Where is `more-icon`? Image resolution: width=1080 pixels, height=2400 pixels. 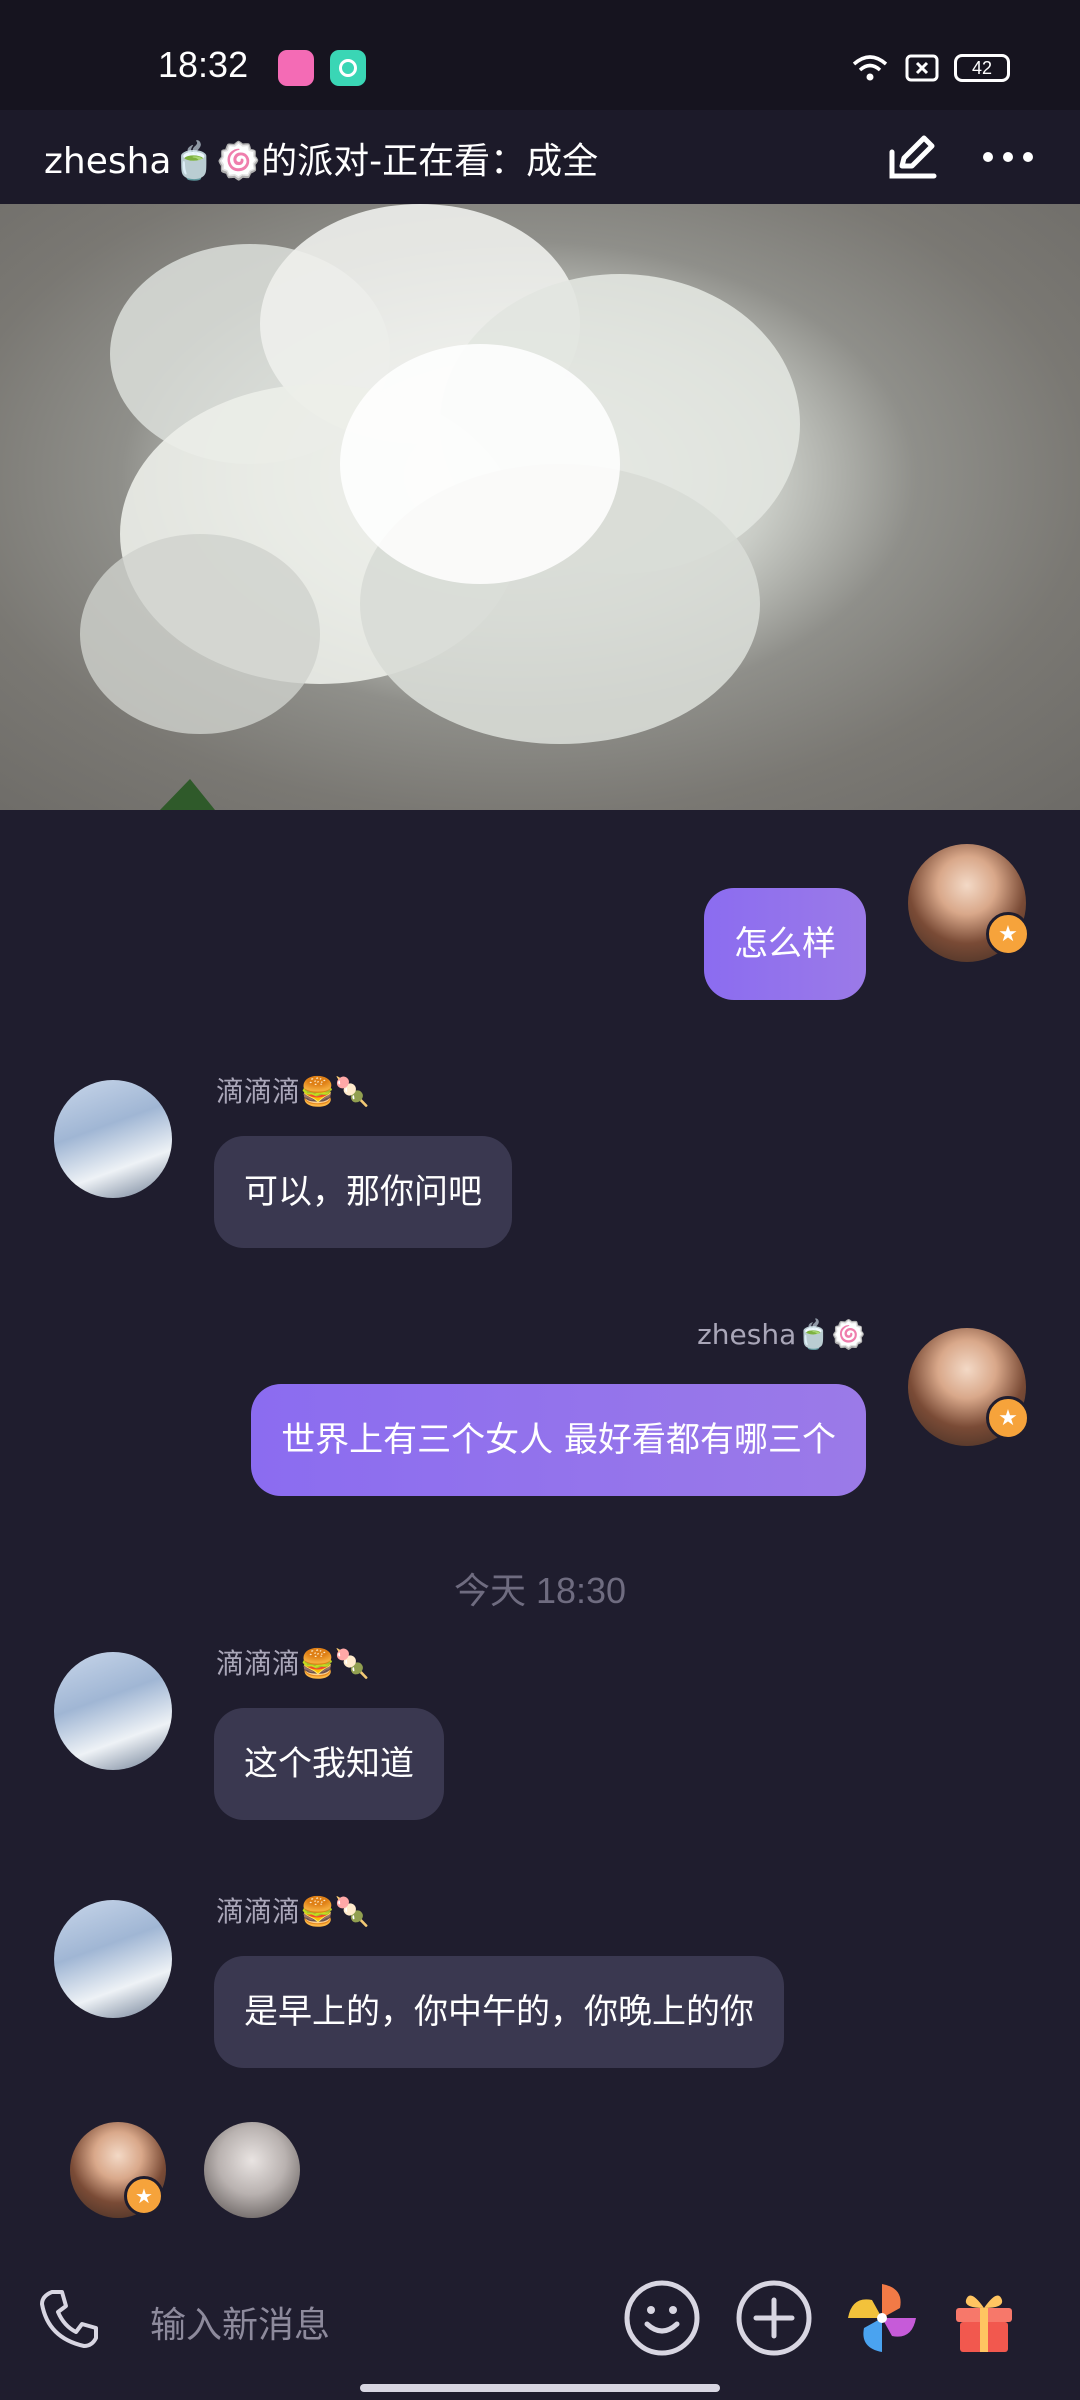
more-icon is located at coordinates (1008, 157).